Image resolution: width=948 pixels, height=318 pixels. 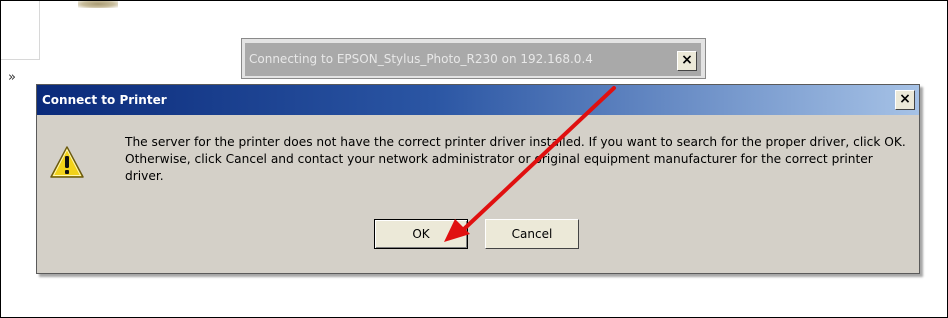 What do you see at coordinates (98, 4) in the screenshot?
I see `background-image-fragment` at bounding box center [98, 4].